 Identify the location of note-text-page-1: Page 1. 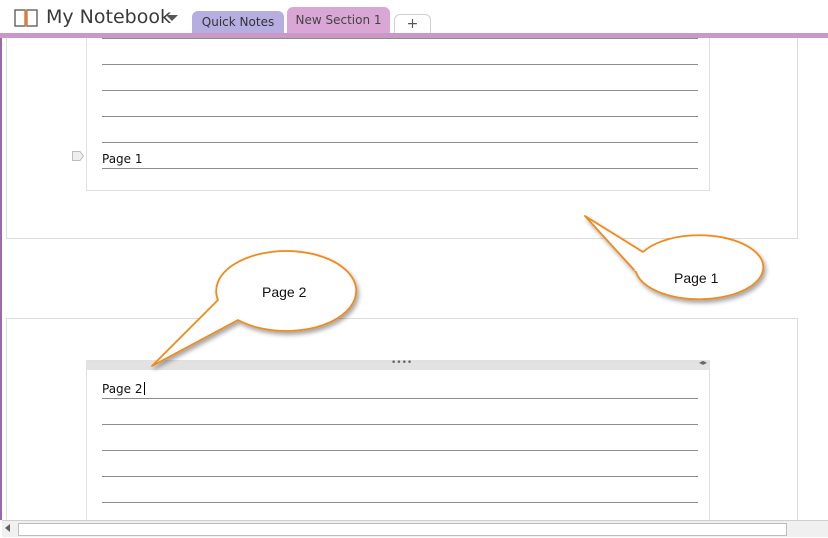
(122, 159).